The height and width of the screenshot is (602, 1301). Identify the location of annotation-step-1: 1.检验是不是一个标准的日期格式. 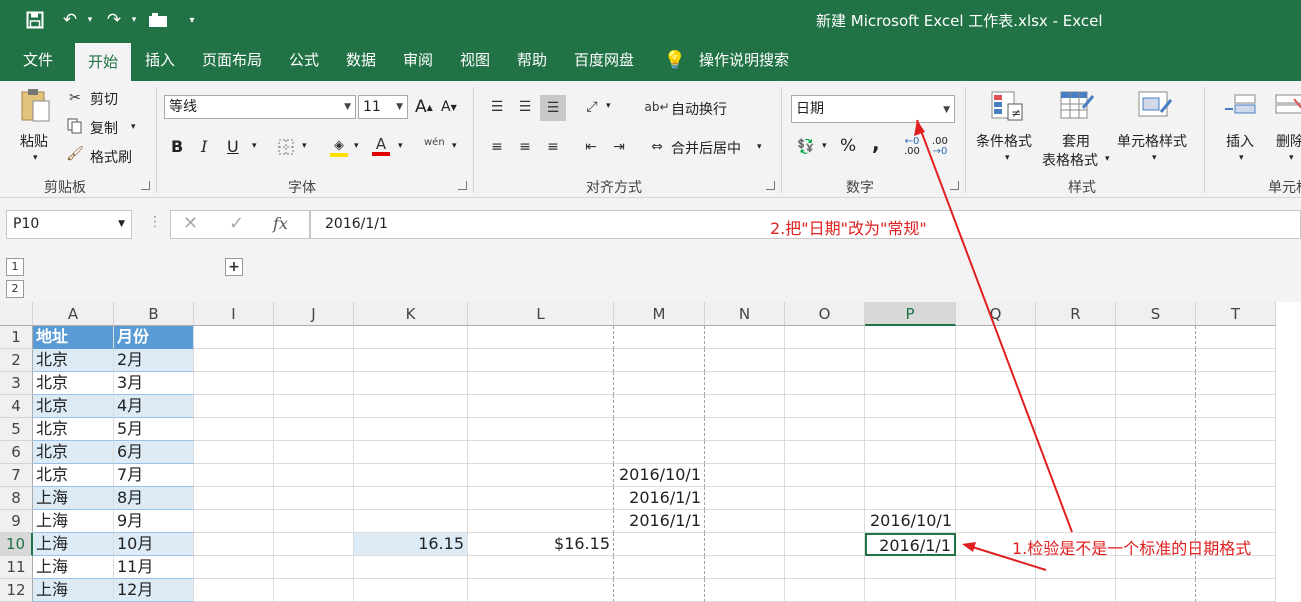
(1132, 548).